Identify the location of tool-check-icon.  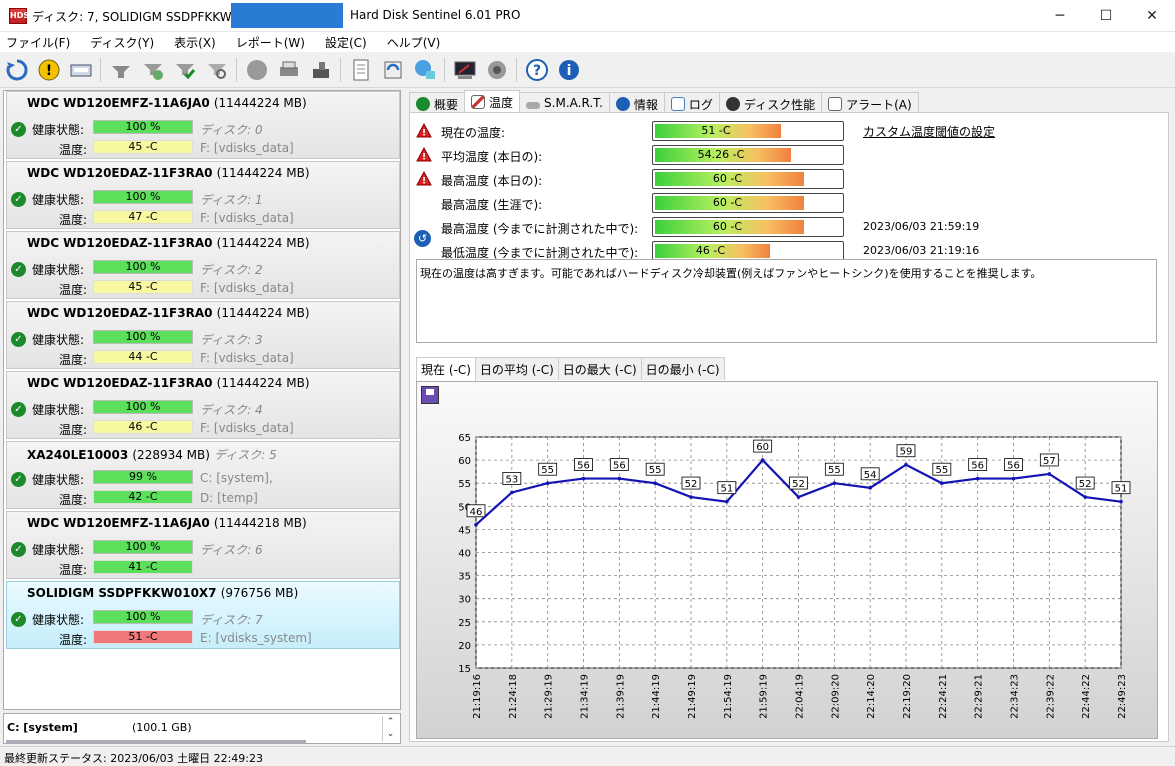
(153, 70).